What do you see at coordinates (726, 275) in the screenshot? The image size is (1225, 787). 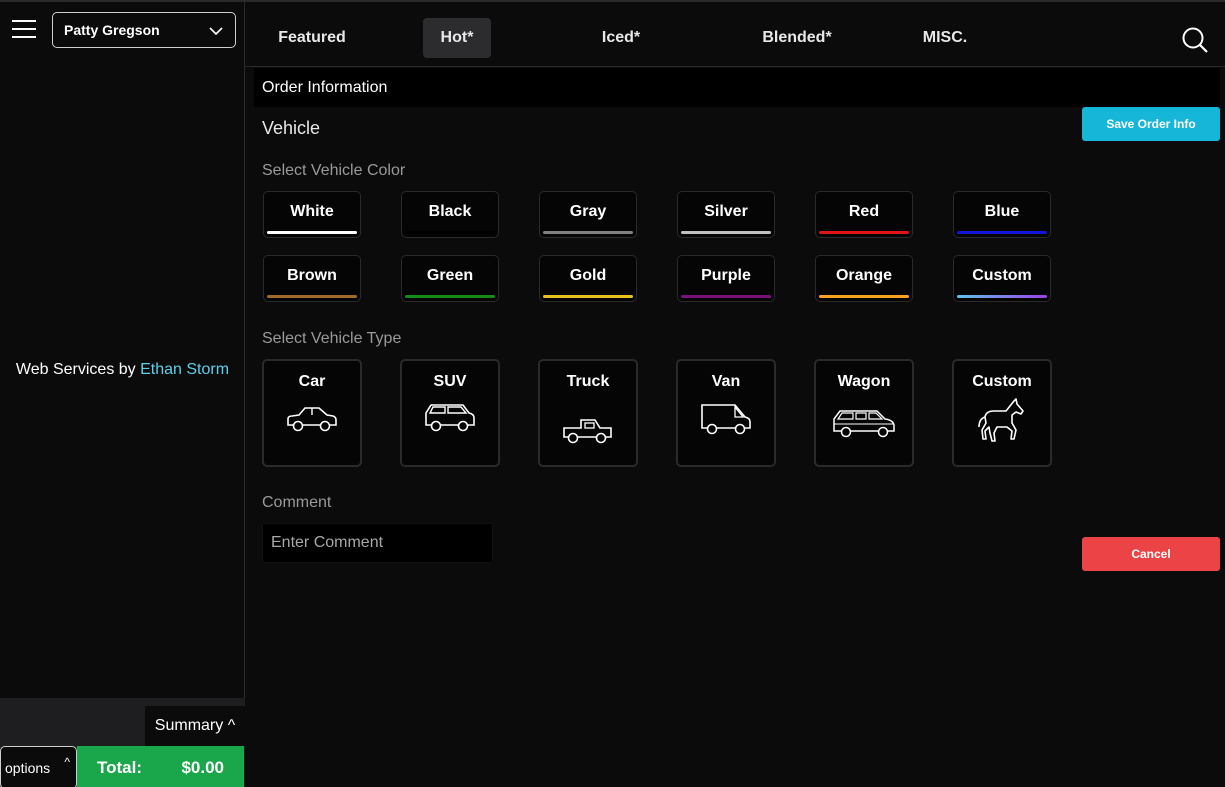 I see `color-label-text: Purple` at bounding box center [726, 275].